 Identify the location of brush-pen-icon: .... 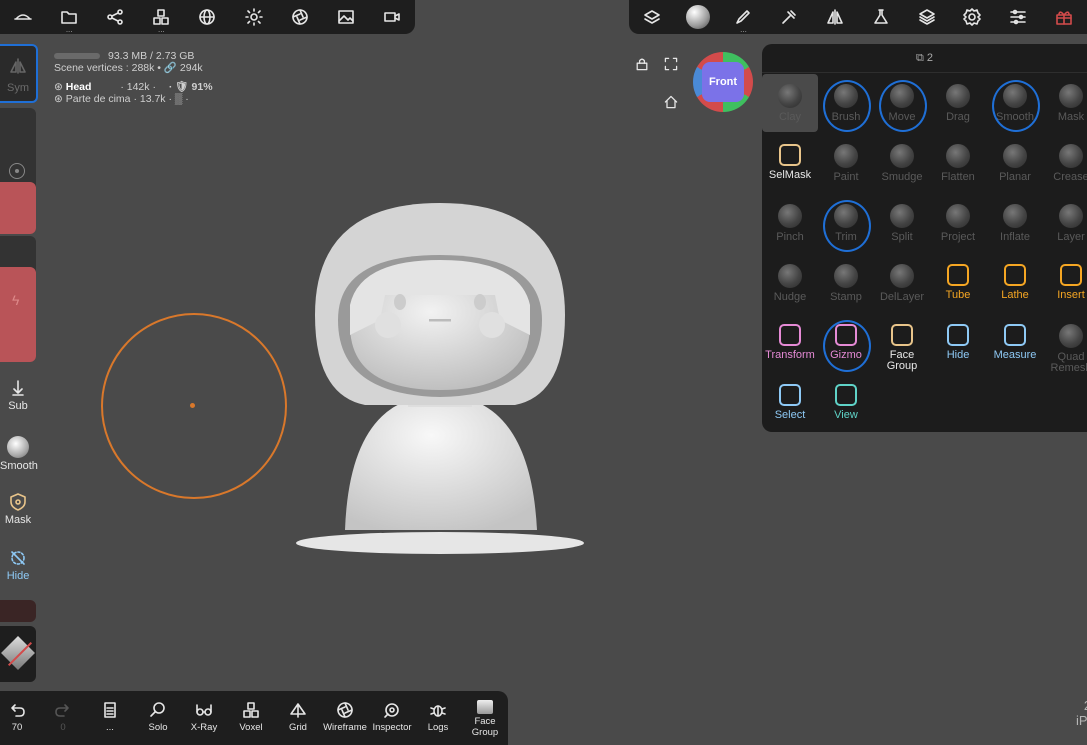
(744, 17).